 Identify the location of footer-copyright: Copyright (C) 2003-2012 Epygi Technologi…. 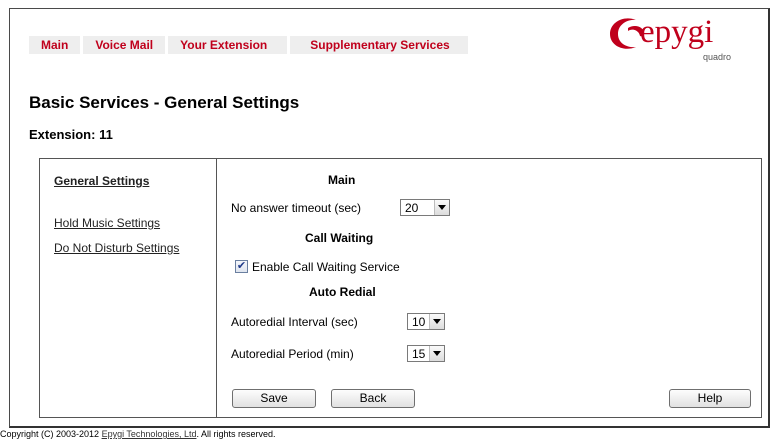
(138, 434).